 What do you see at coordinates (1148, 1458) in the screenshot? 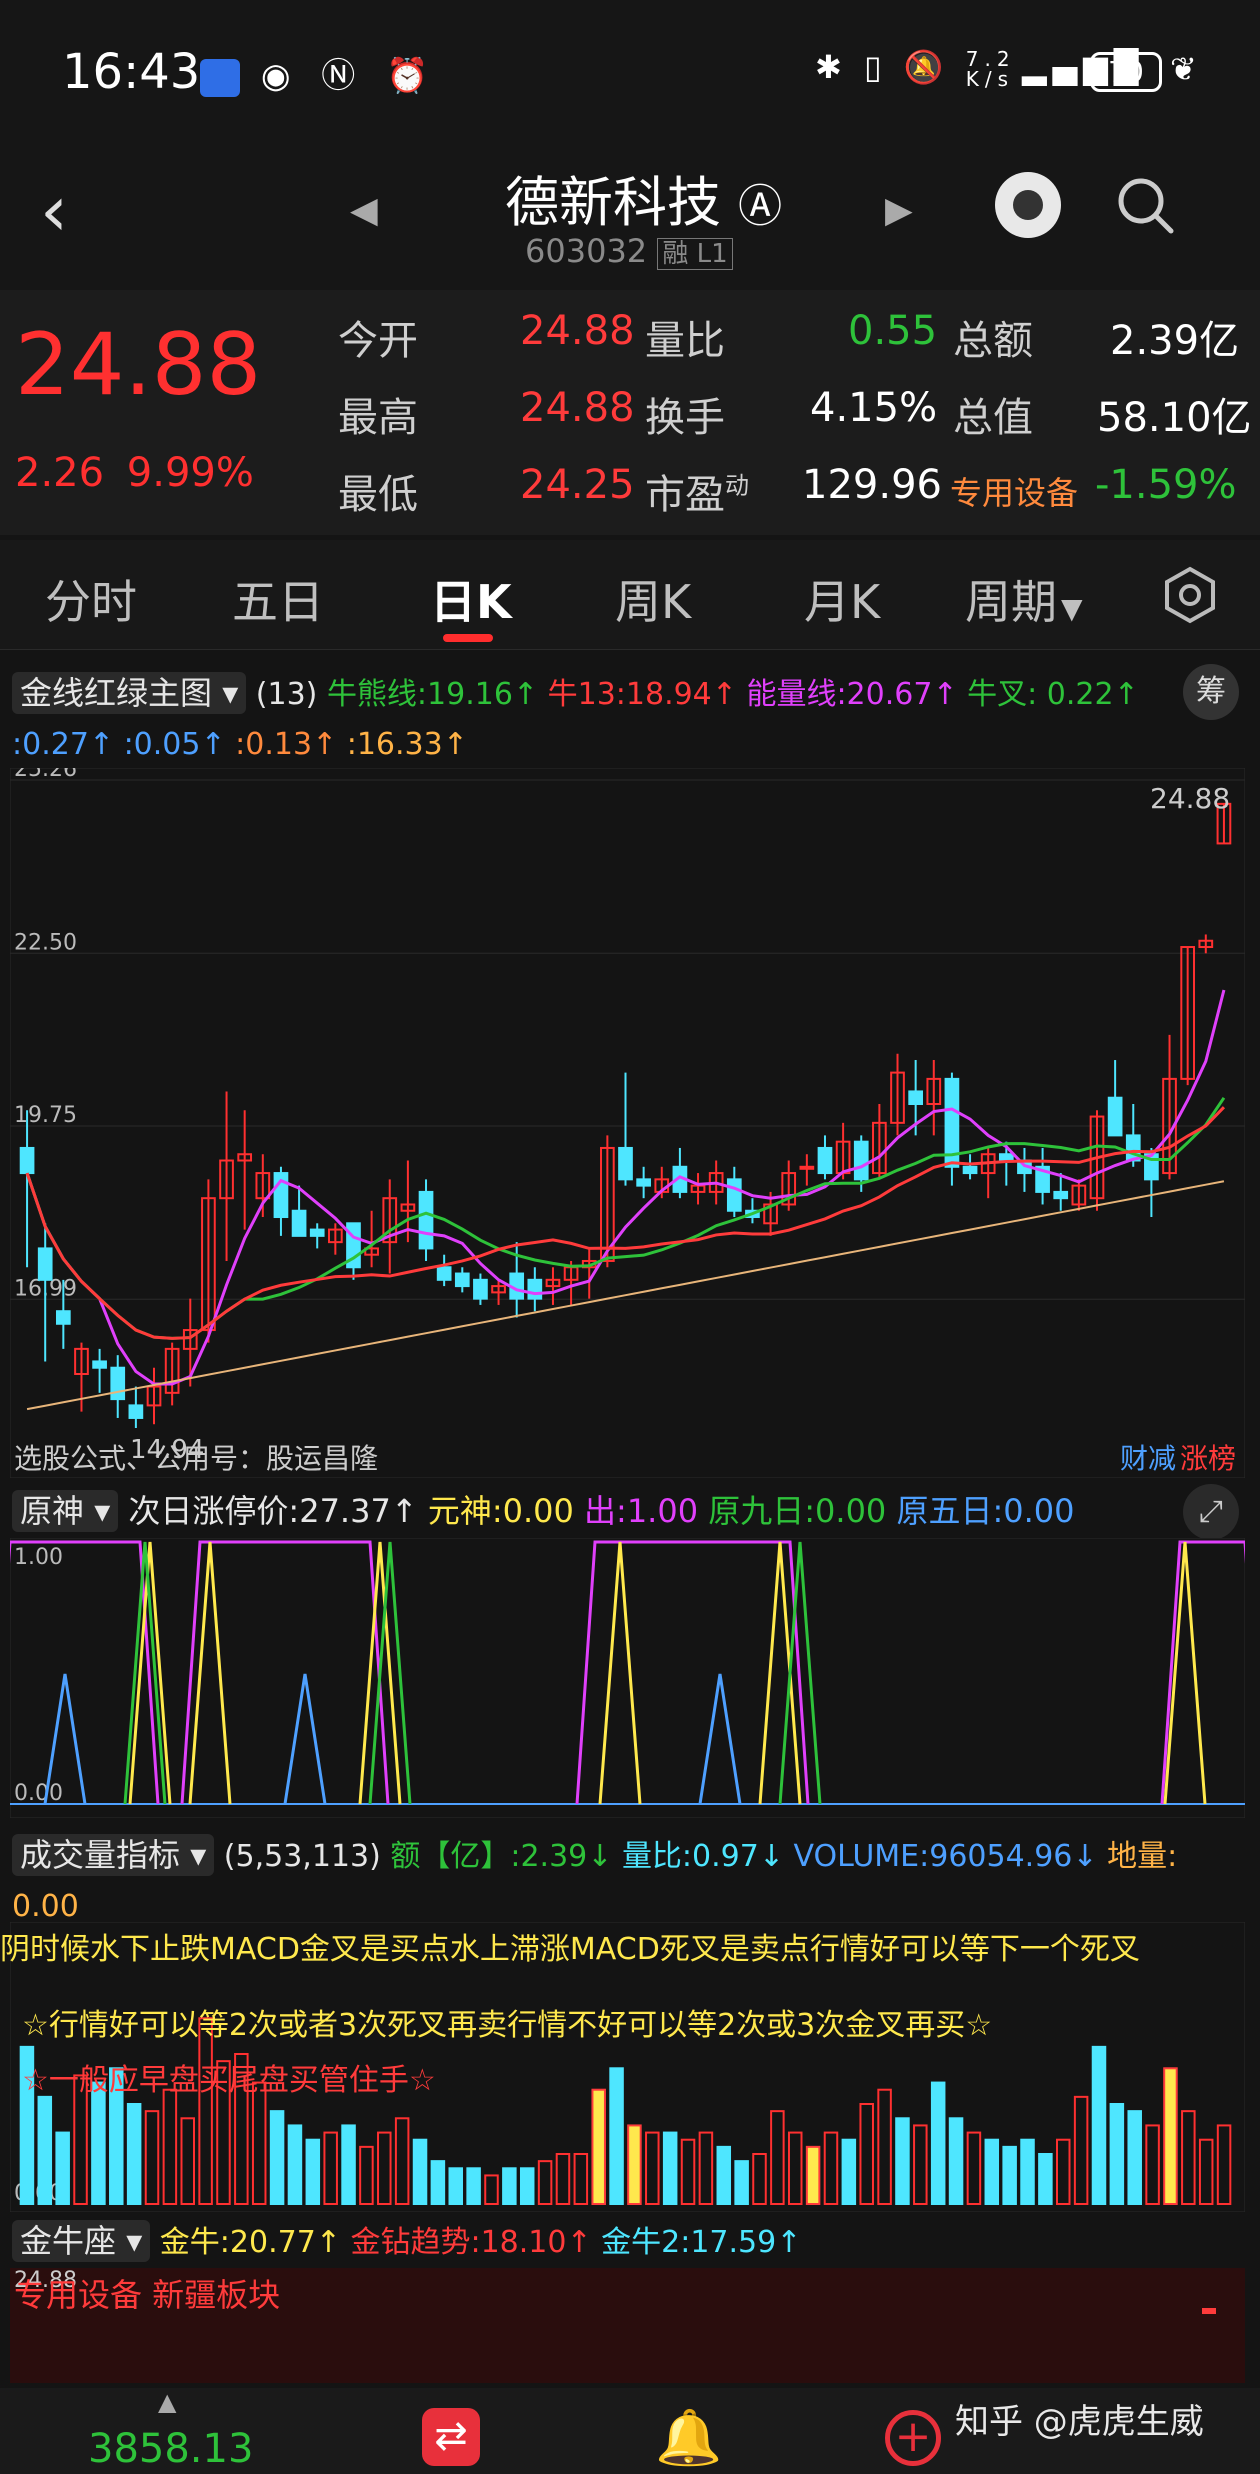
I see `tag-caijian: 财减` at bounding box center [1148, 1458].